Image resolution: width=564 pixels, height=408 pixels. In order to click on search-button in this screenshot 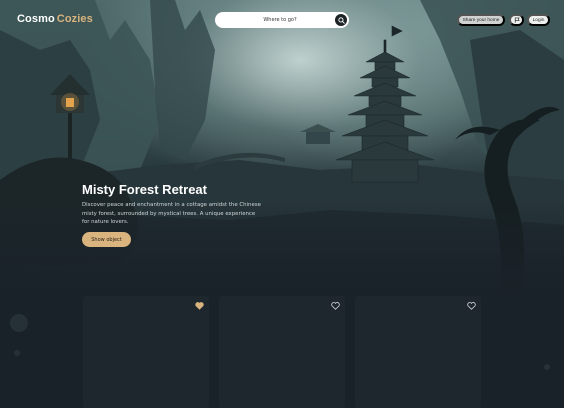, I will do `click(341, 20)`.